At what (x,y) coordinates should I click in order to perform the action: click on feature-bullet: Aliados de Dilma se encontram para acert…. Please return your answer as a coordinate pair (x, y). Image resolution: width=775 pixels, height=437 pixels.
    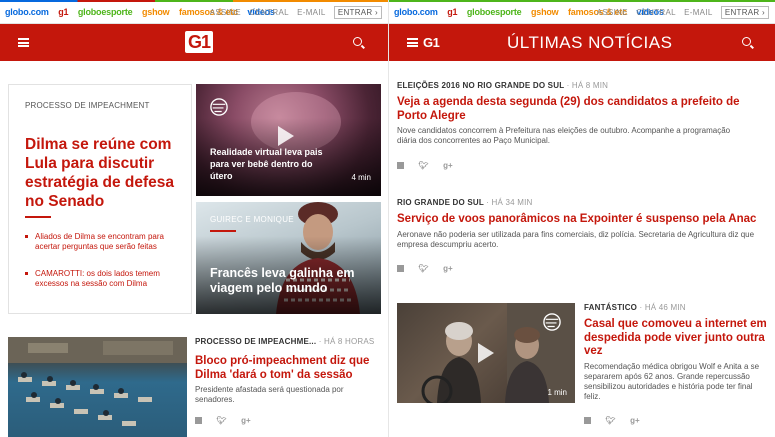
    Looking at the image, I should click on (95, 242).